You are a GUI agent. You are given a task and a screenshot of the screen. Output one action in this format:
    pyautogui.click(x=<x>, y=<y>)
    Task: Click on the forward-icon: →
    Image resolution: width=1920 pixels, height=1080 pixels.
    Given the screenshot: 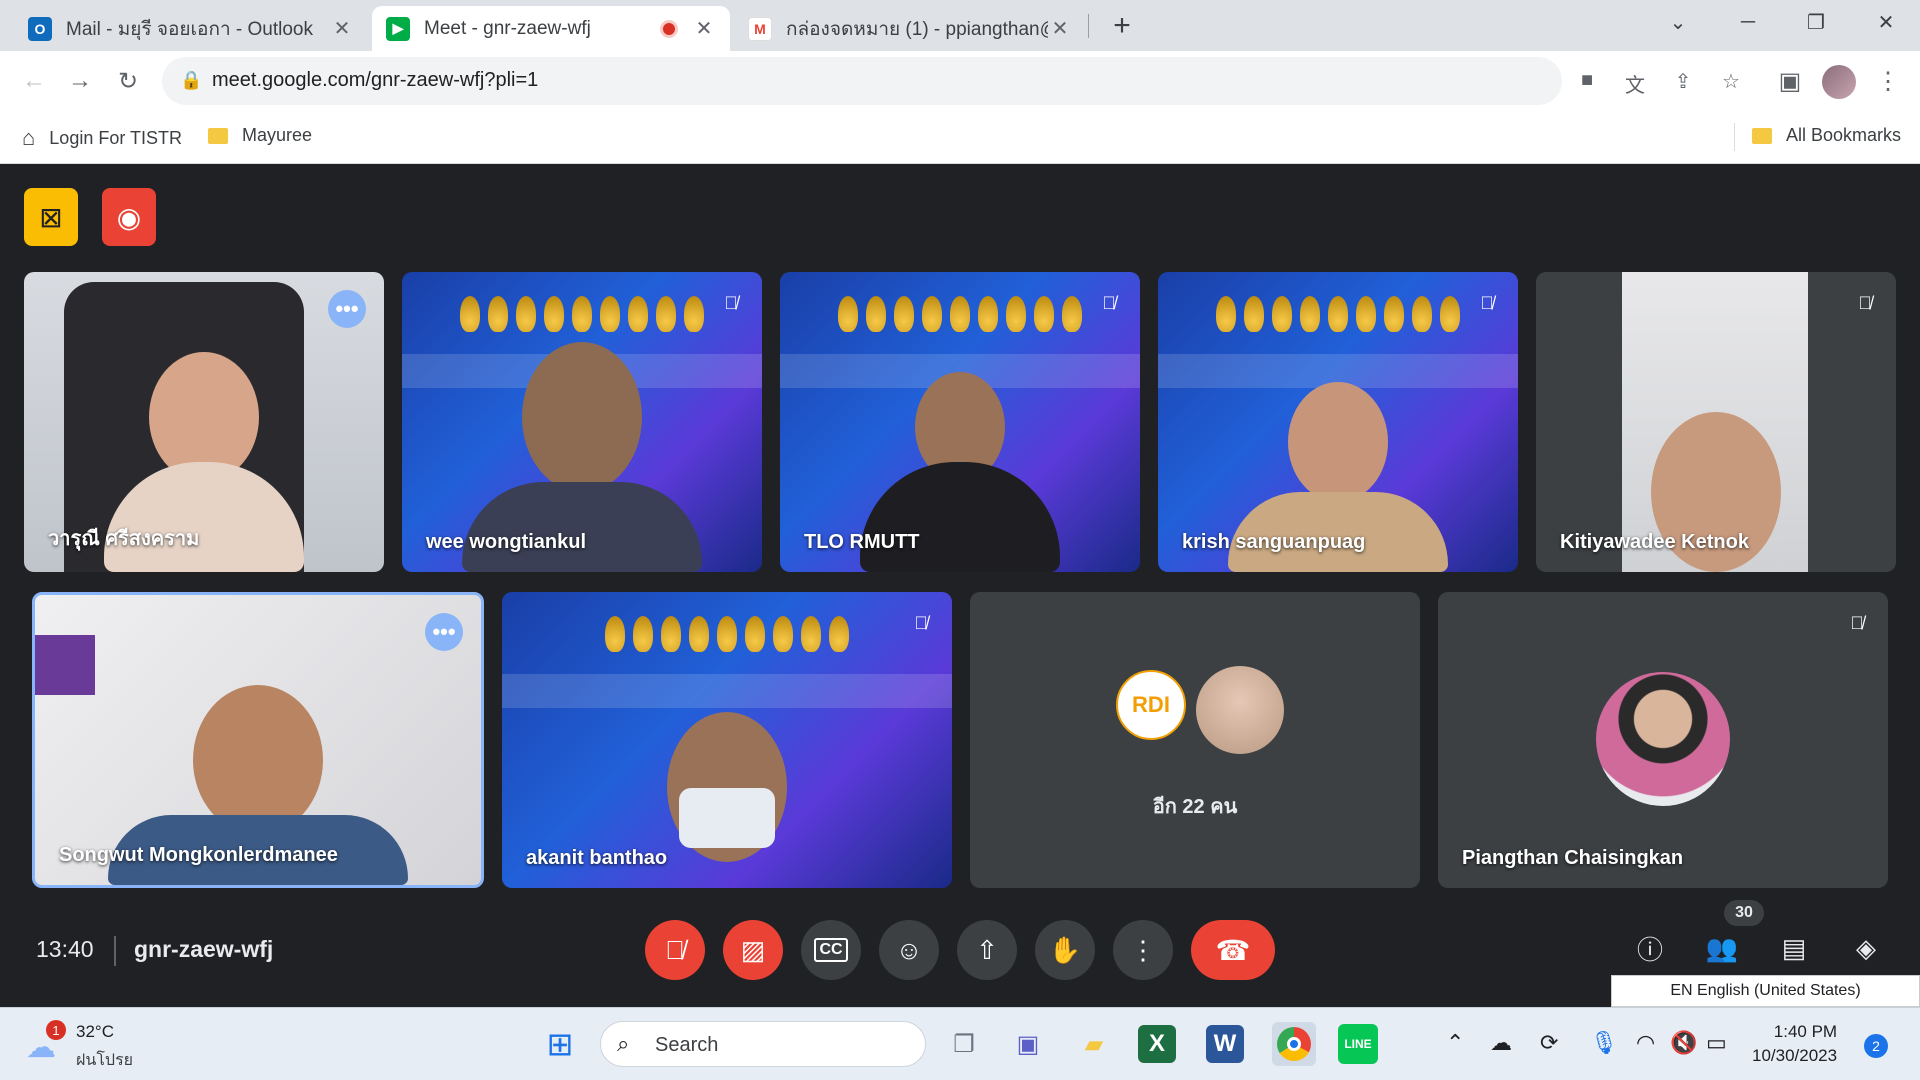 What is the action you would take?
    pyautogui.click(x=80, y=81)
    